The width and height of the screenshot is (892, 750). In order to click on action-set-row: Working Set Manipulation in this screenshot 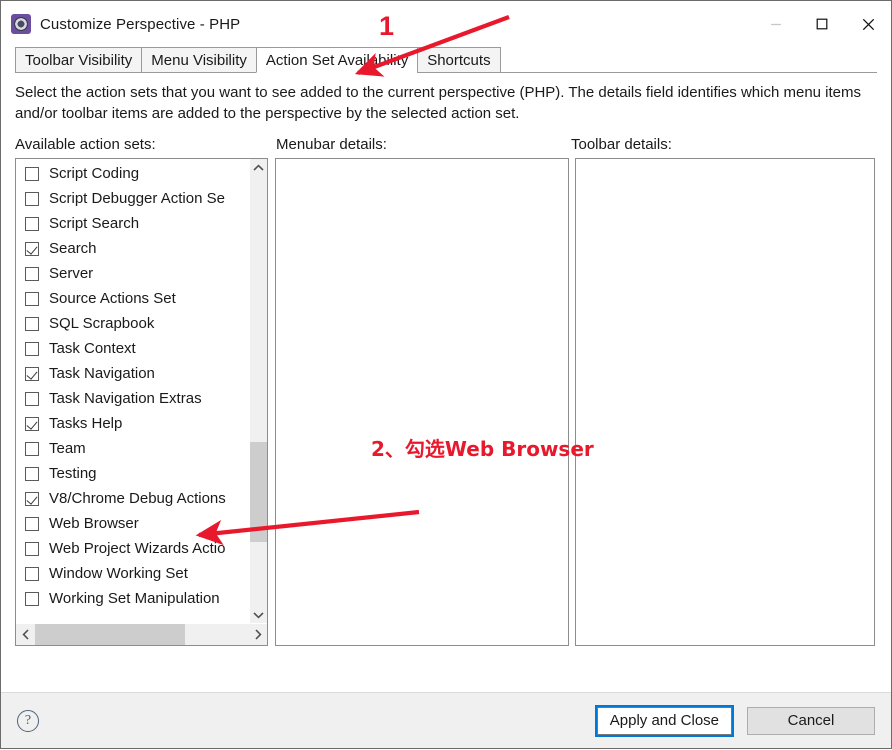, I will do `click(132, 598)`.